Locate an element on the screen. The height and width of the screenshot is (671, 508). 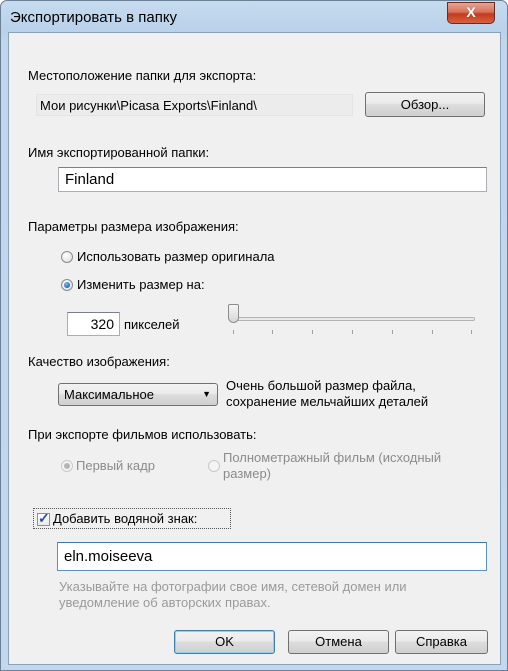
ok-button: OK is located at coordinates (224, 642).